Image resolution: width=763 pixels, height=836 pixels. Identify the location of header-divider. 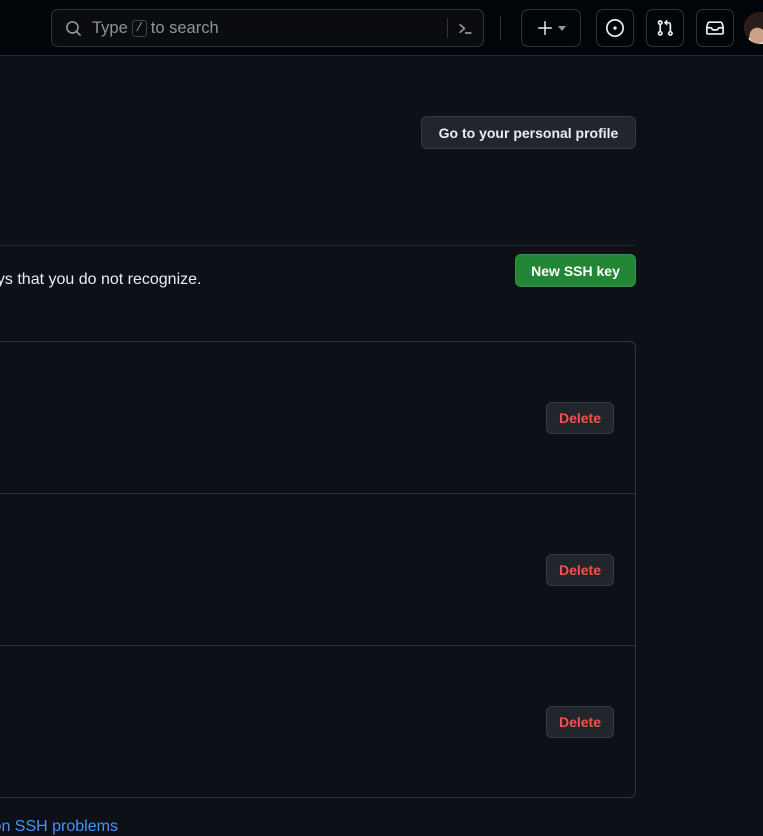
(500, 28).